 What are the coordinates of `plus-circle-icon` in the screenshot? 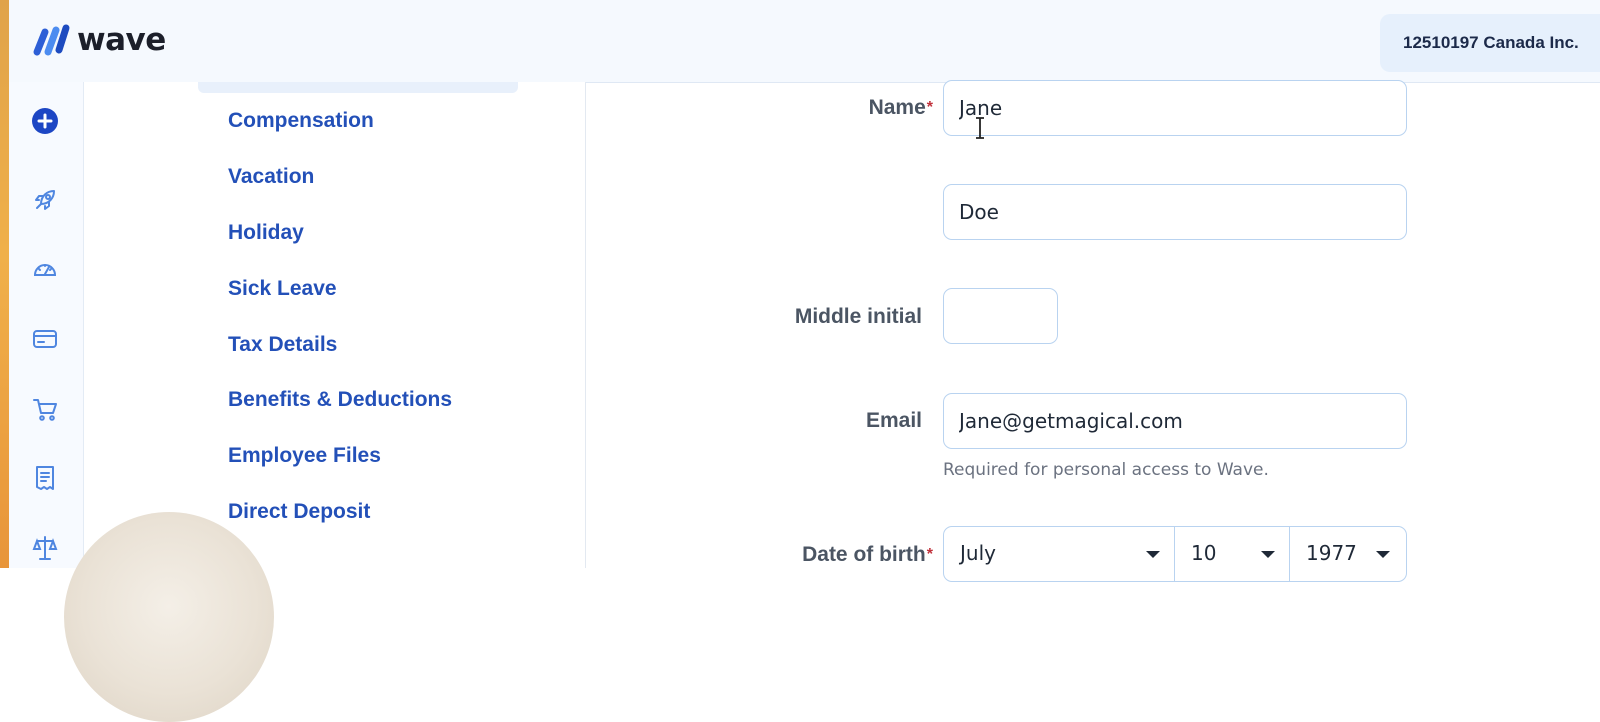 It's located at (45, 121).